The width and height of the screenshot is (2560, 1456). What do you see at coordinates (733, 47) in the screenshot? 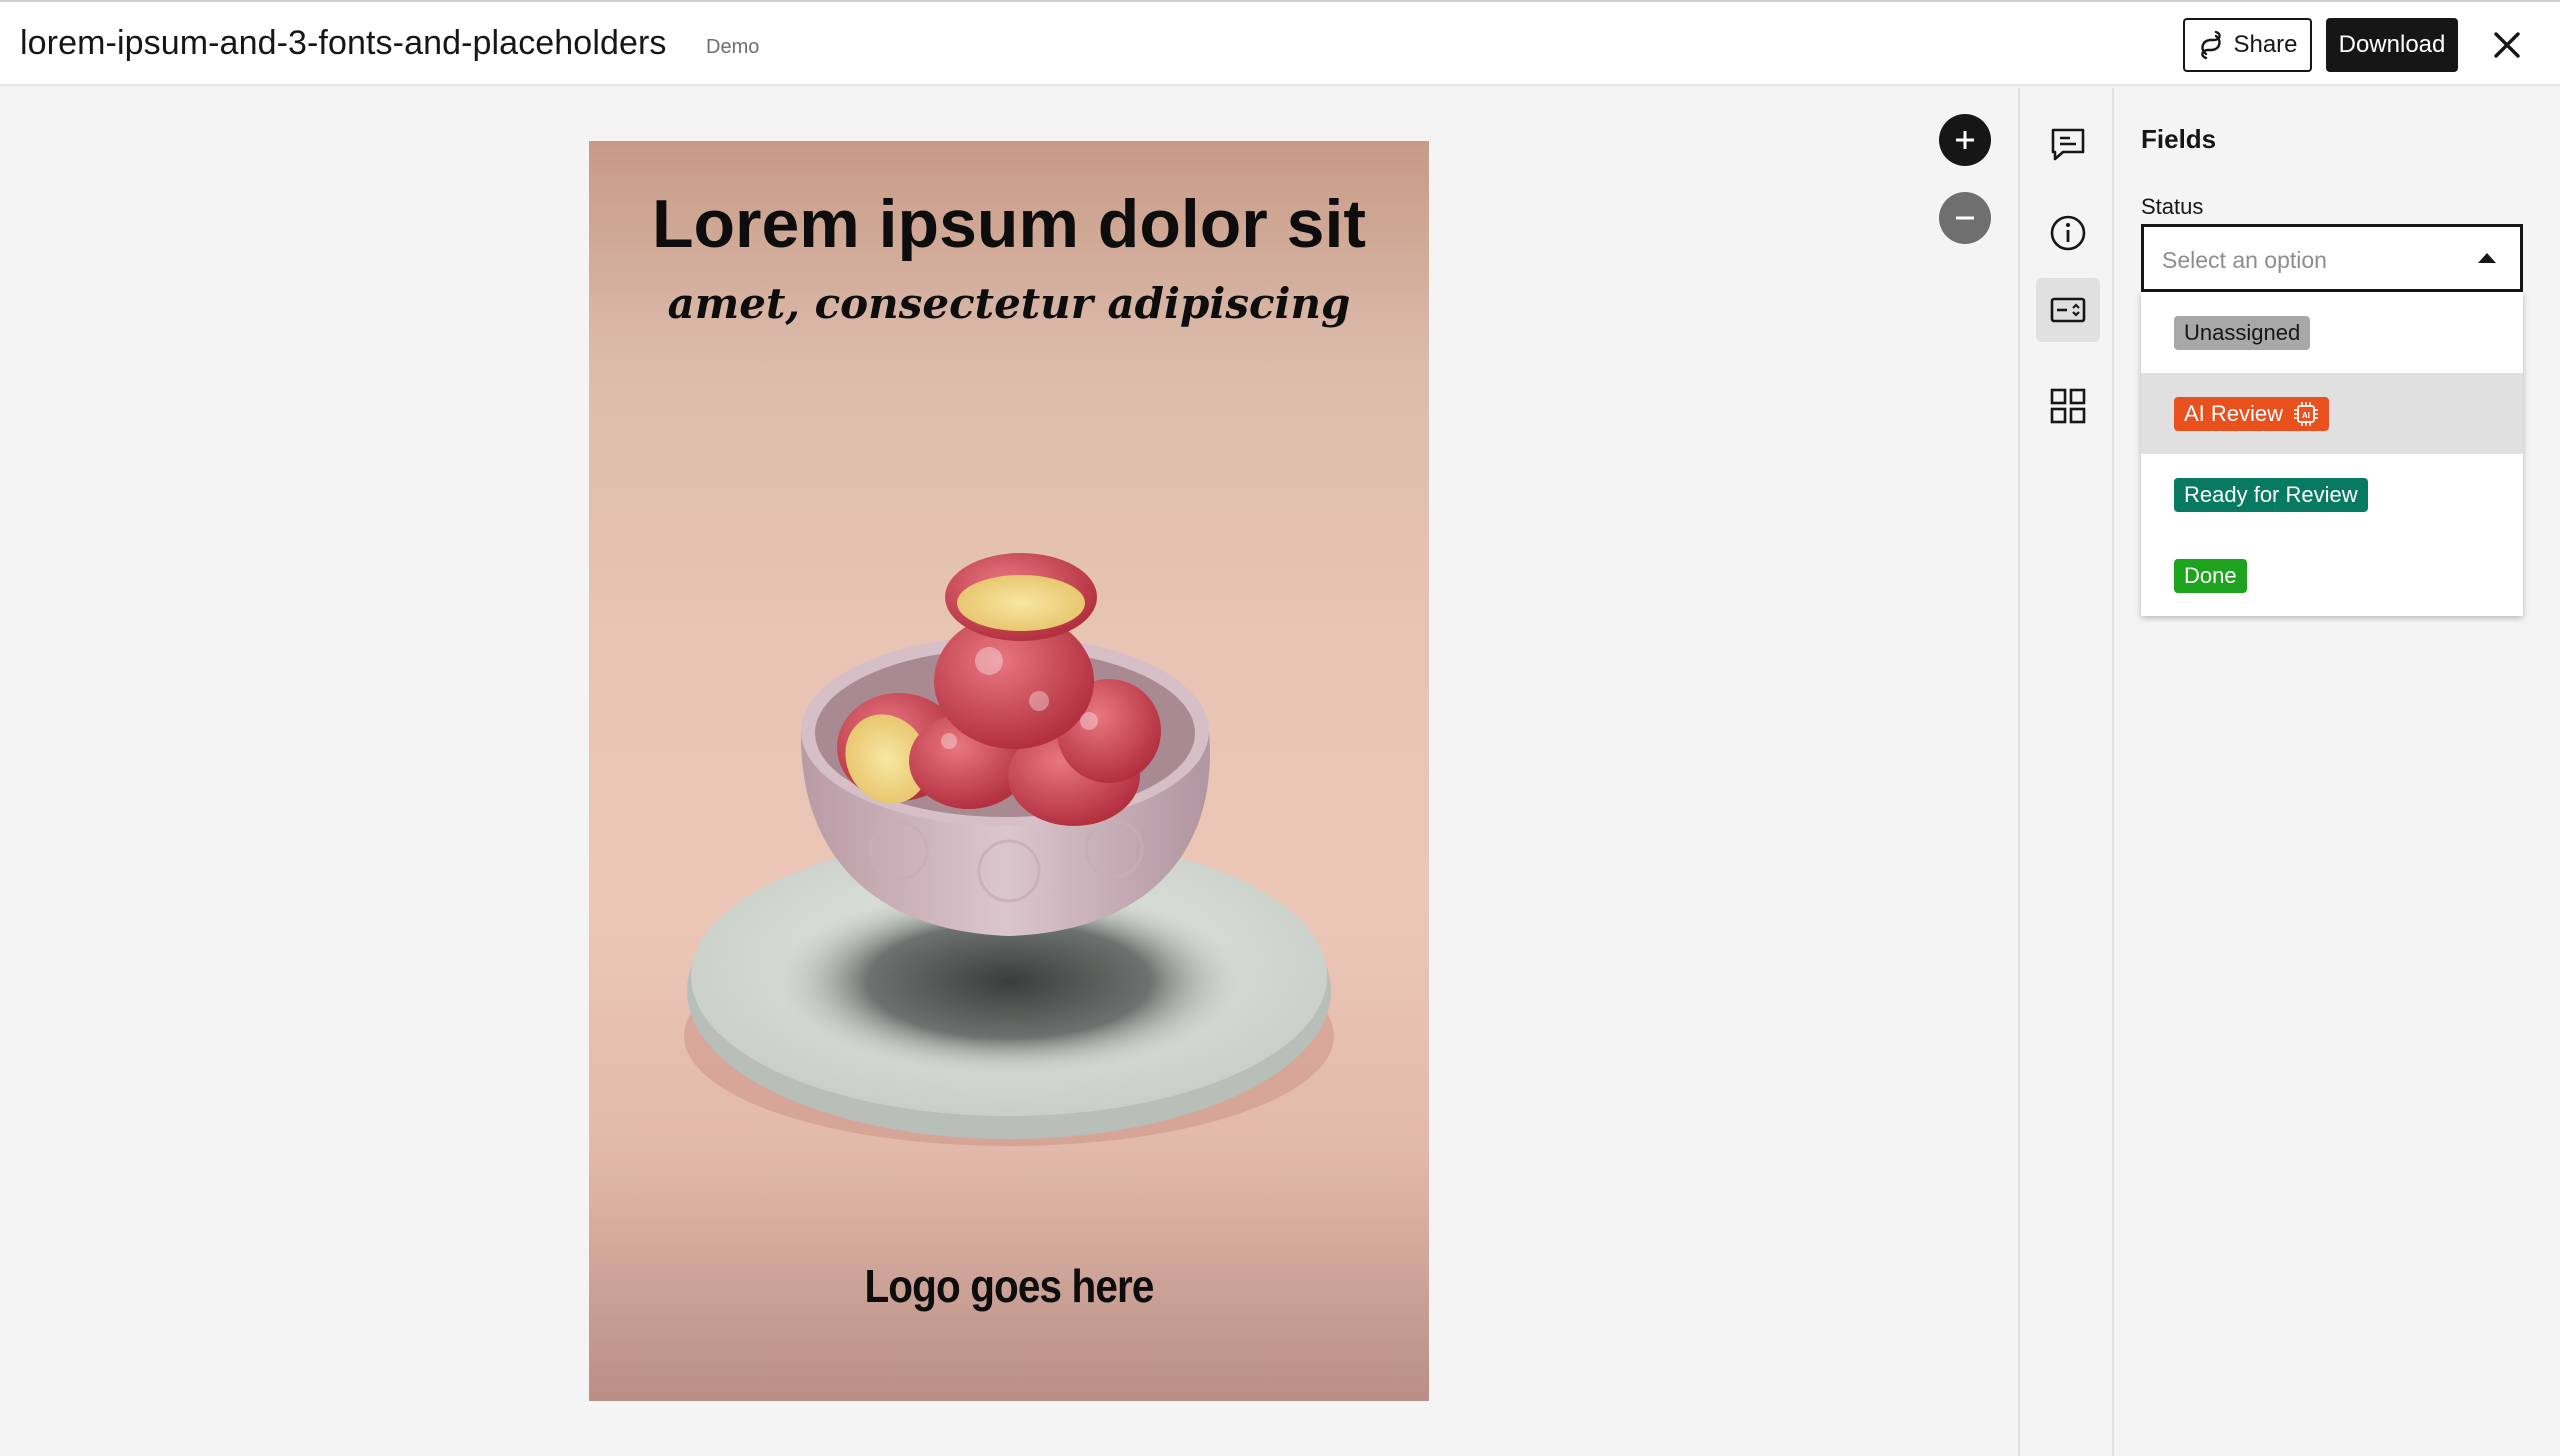
I see `demo-badge: Demo` at bounding box center [733, 47].